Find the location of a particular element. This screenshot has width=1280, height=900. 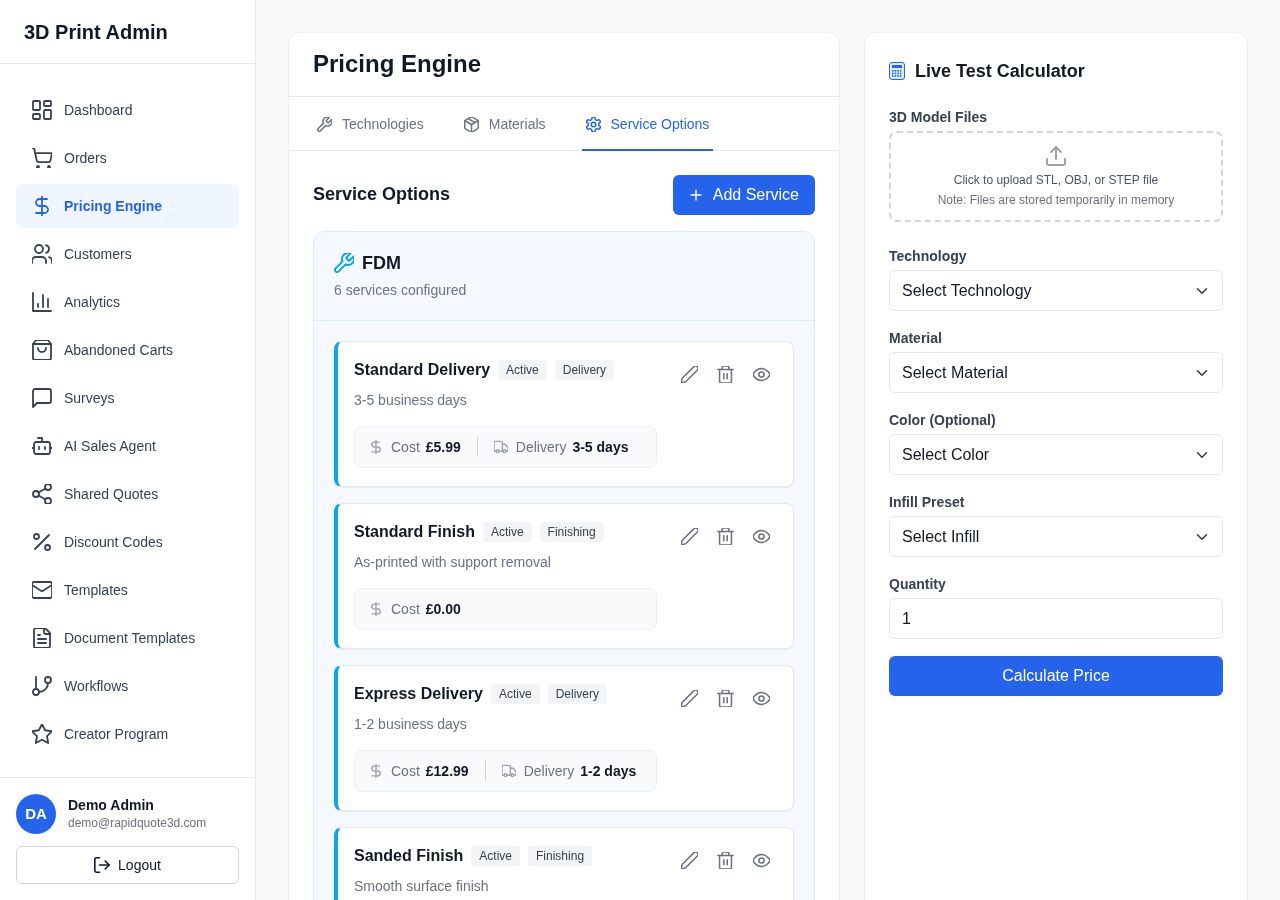

tab: Technologies is located at coordinates (370, 124).